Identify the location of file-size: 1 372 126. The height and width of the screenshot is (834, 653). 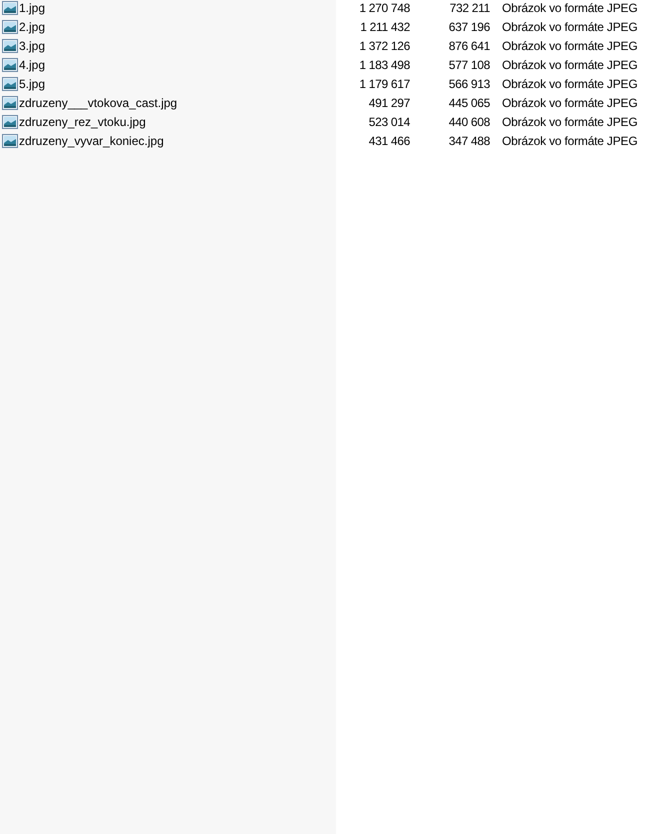
(384, 45).